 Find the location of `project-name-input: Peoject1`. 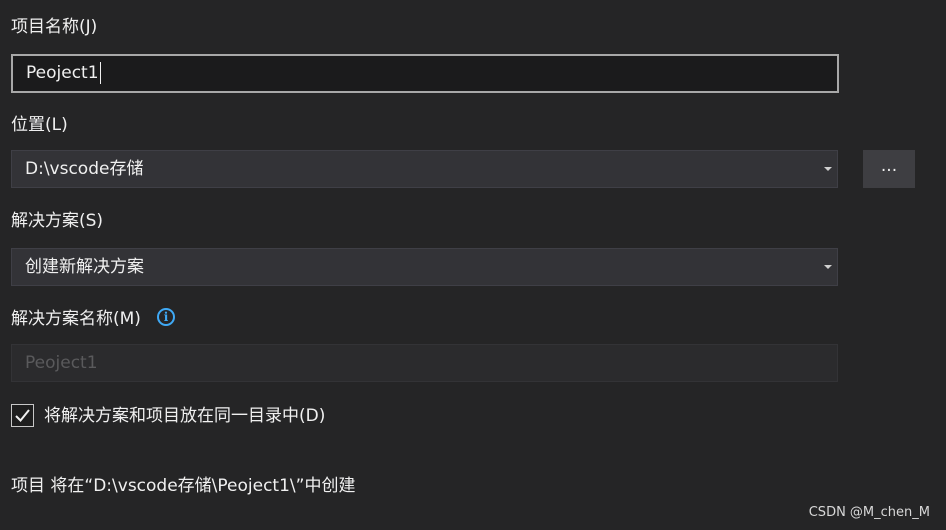

project-name-input: Peoject1 is located at coordinates (425, 73).